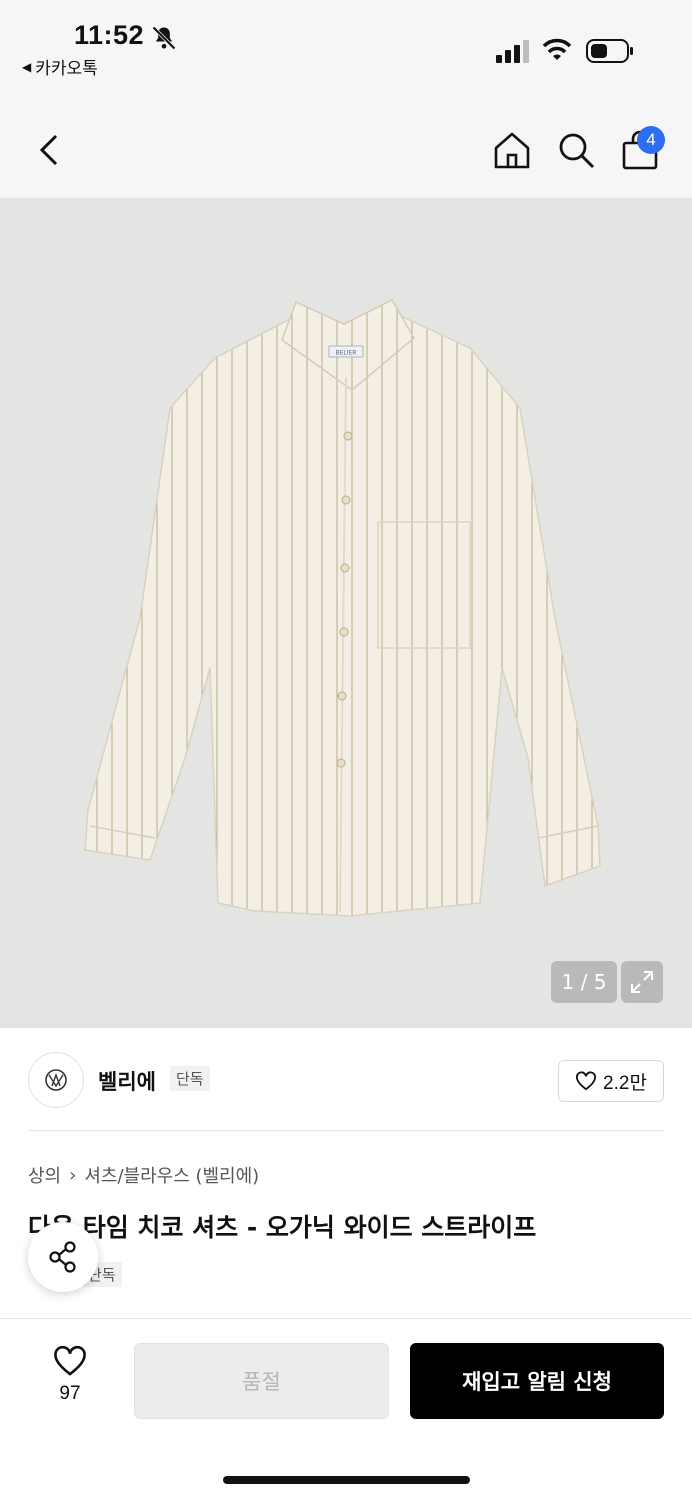  Describe the element at coordinates (512, 150) in the screenshot. I see `home-icon` at that location.